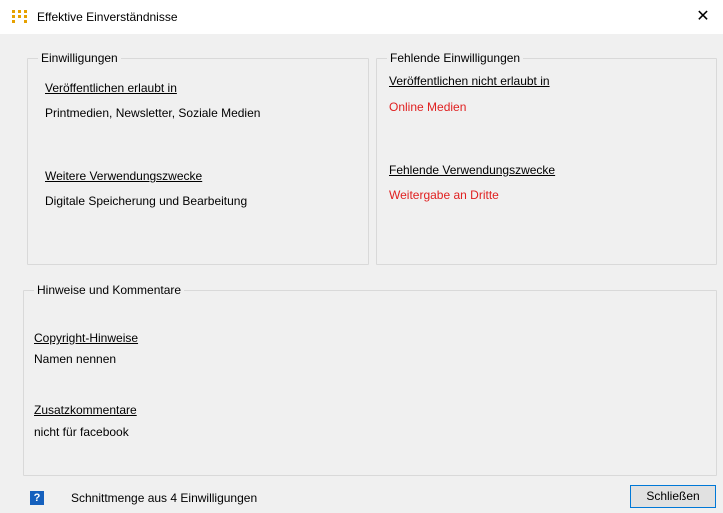  What do you see at coordinates (81, 432) in the screenshot?
I see `comments-value: nicht für facebook` at bounding box center [81, 432].